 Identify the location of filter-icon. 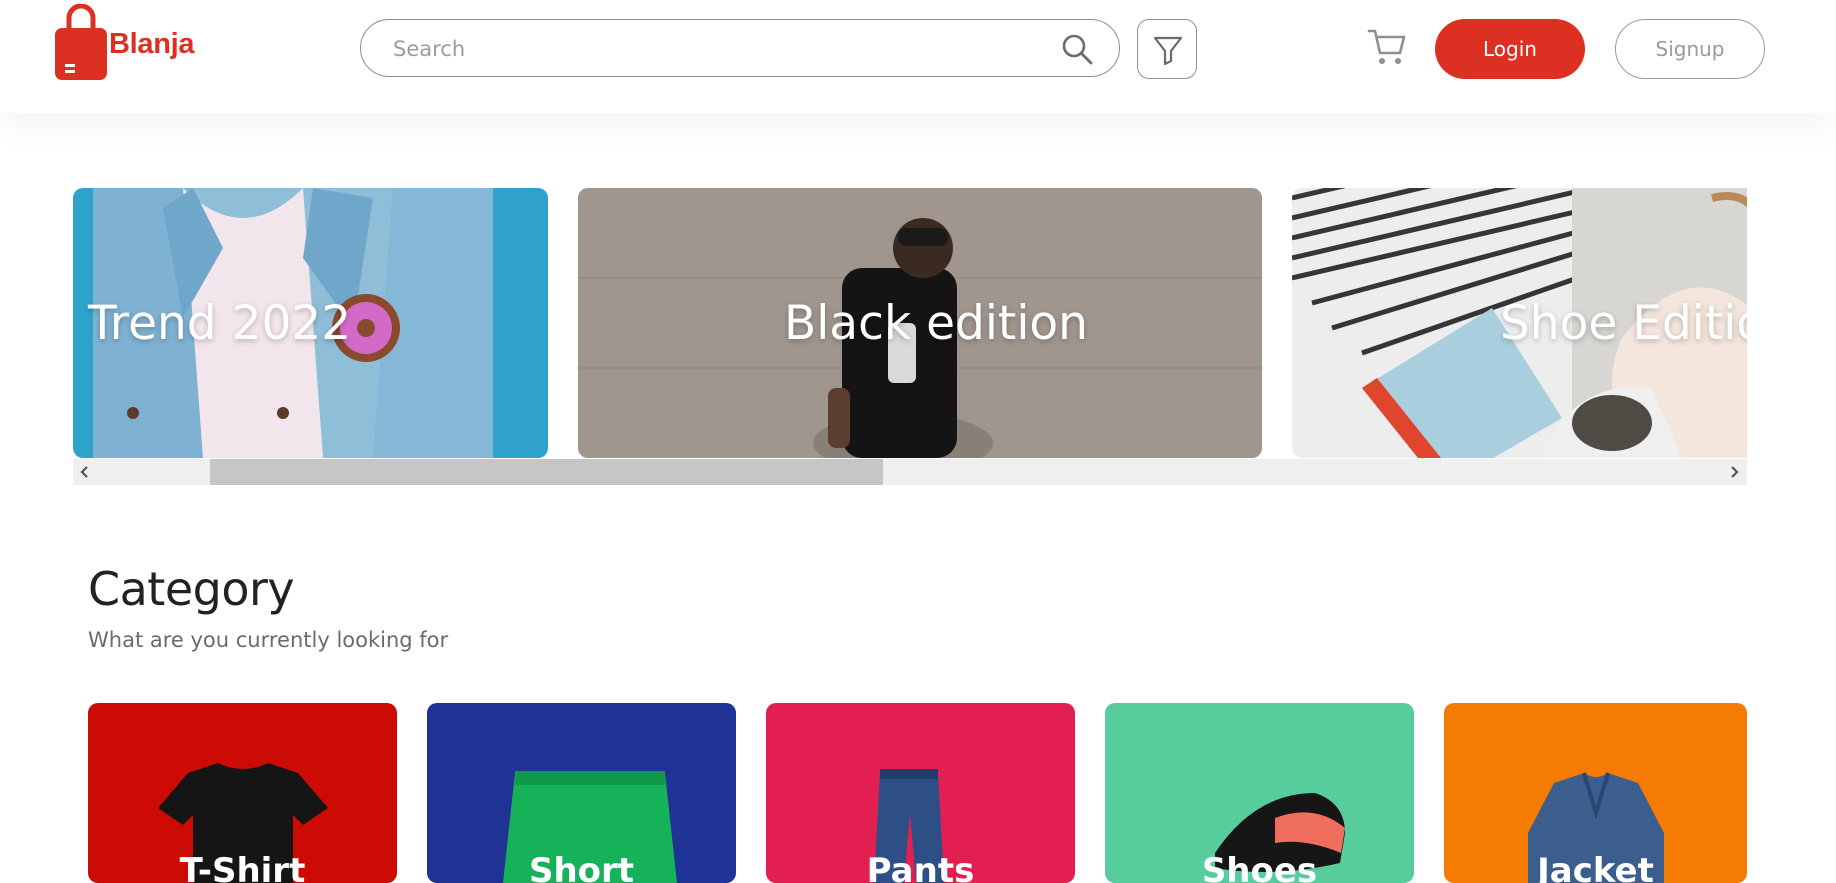
(1168, 51).